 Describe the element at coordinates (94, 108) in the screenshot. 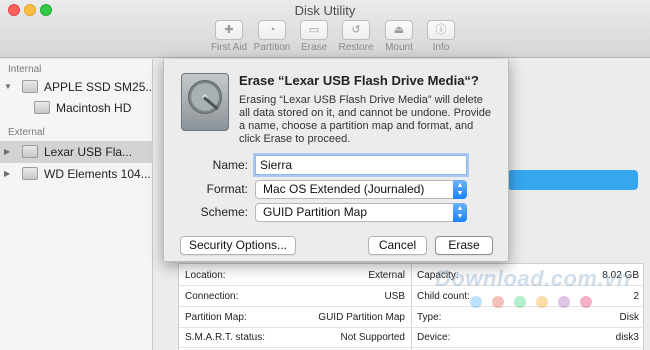

I see `sidebar-item-label: Macintosh HD` at that location.